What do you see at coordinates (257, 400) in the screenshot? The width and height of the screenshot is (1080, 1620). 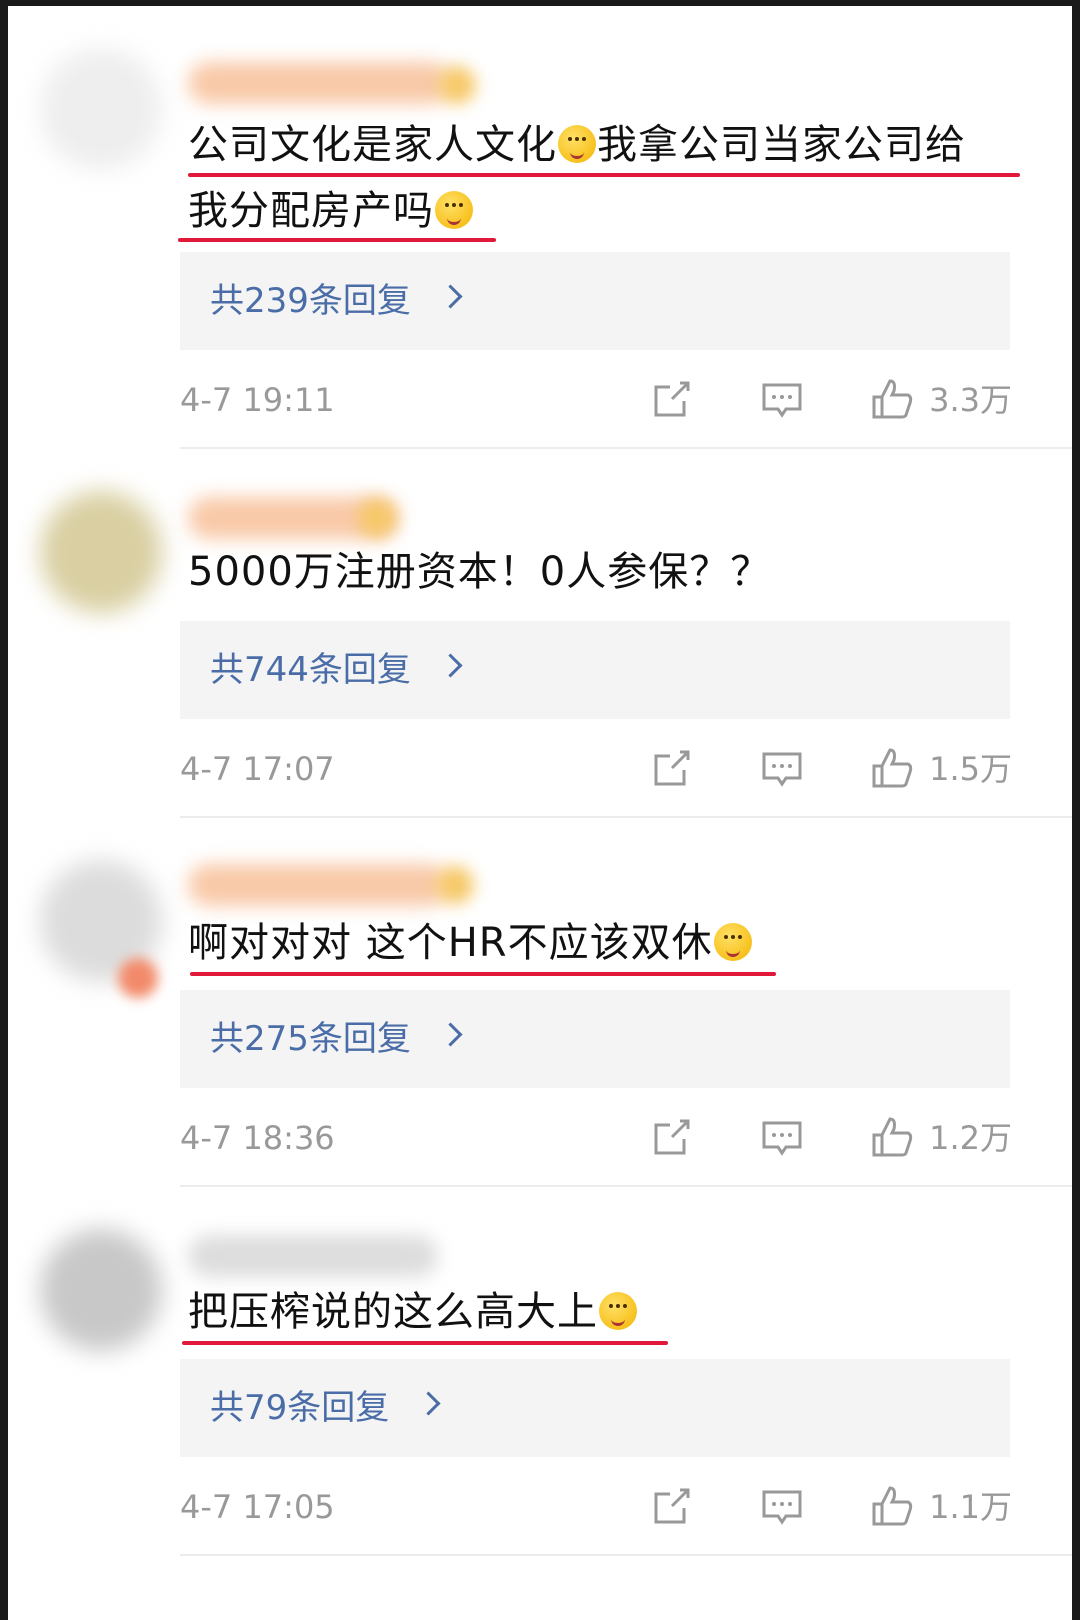 I see `timestamp: 4-7 19:11` at bounding box center [257, 400].